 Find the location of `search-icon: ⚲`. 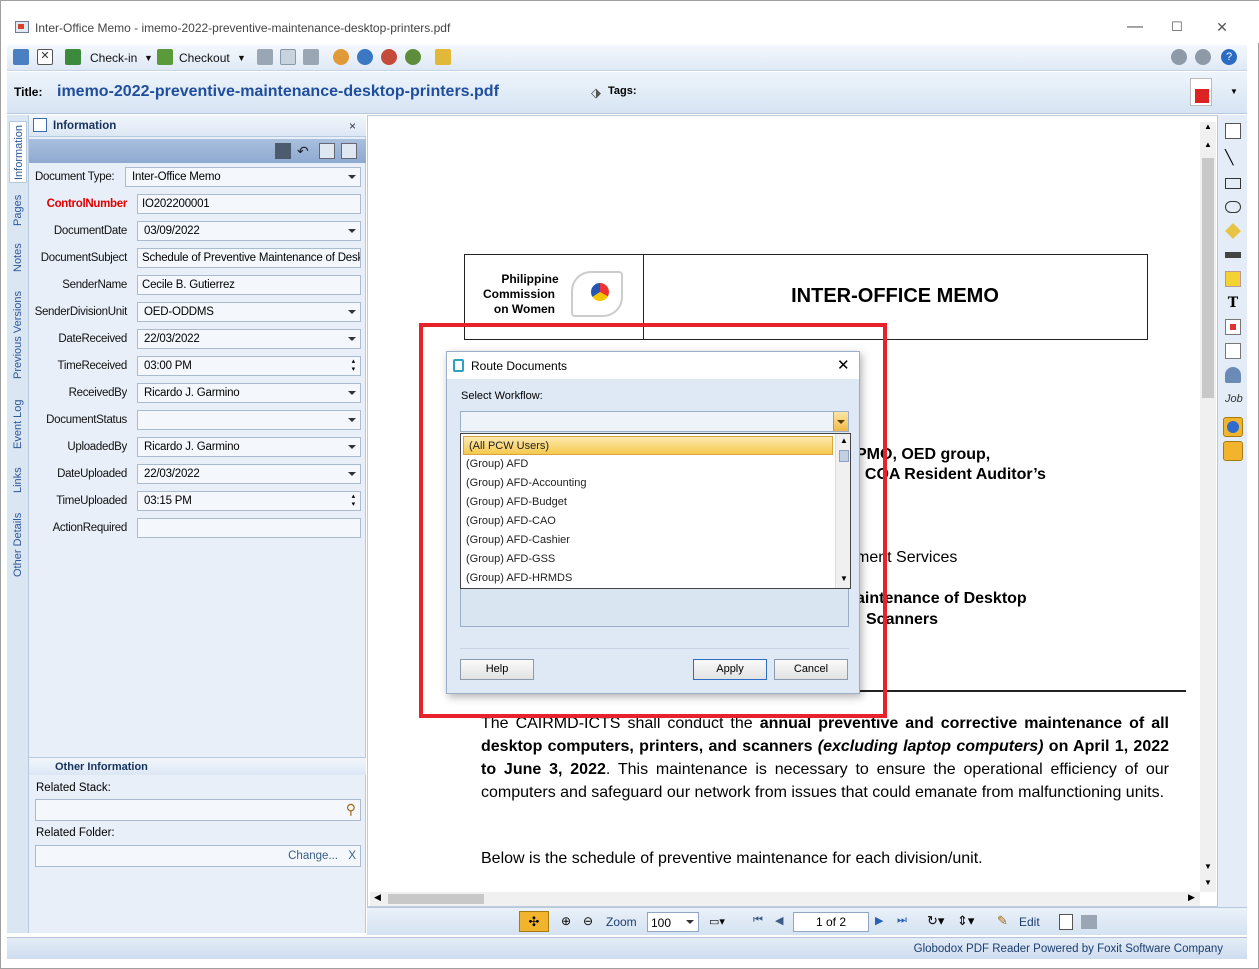

search-icon: ⚲ is located at coordinates (351, 809).